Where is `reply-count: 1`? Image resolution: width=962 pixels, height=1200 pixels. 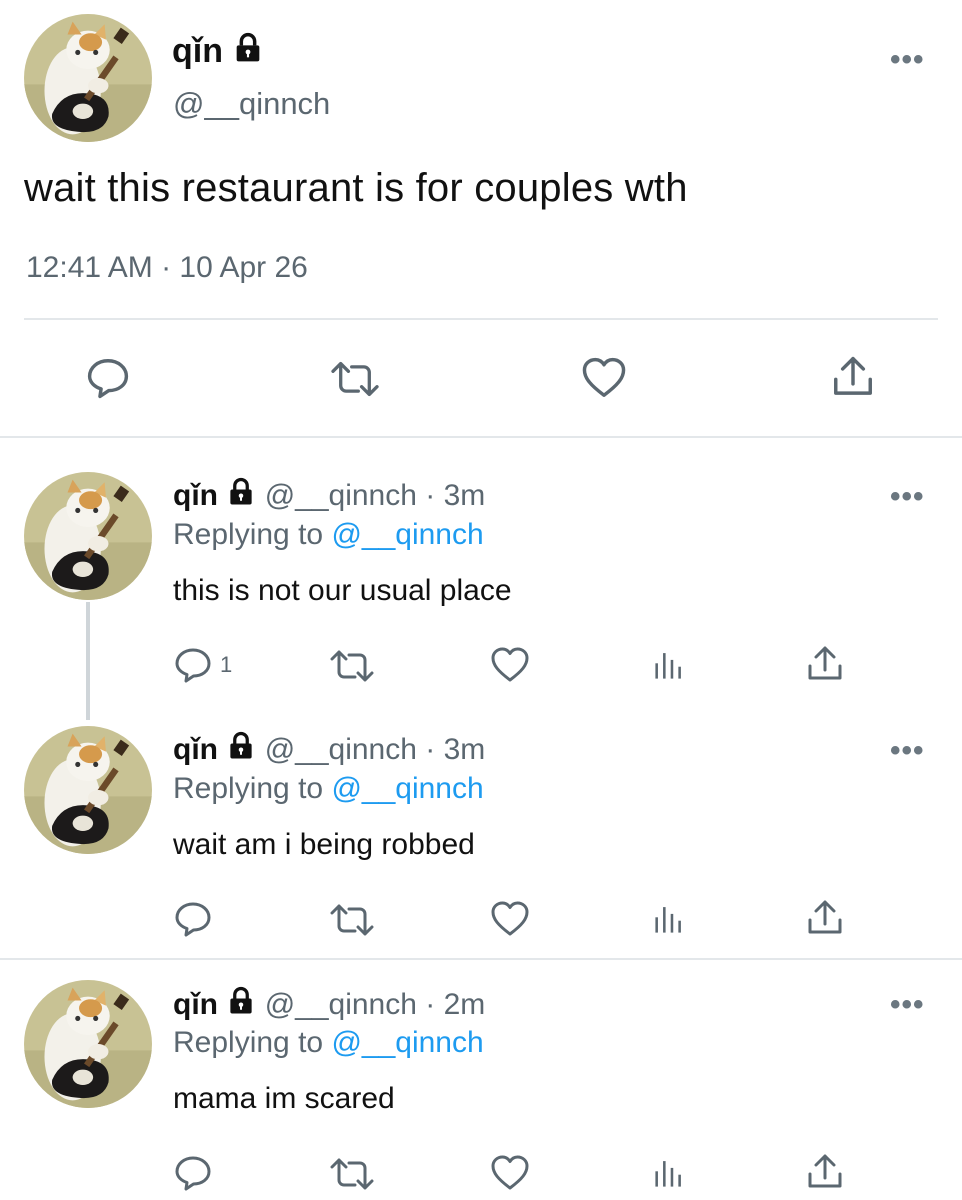
reply-count: 1 is located at coordinates (226, 664).